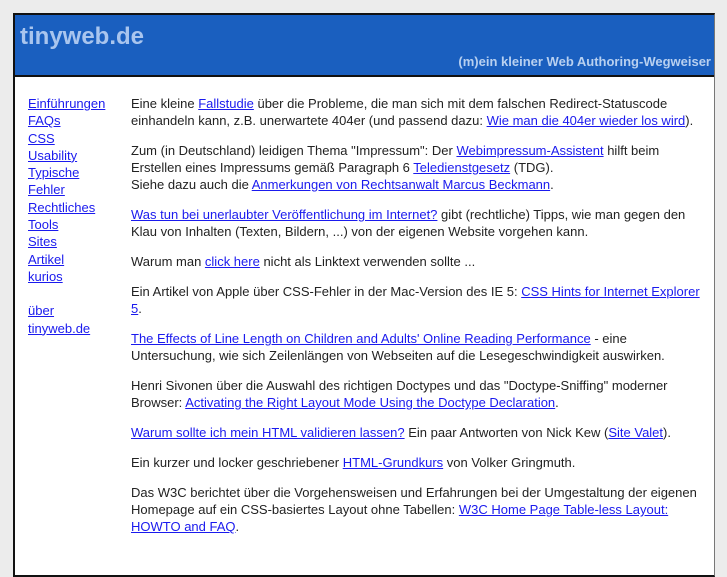 The image size is (727, 577). I want to click on nav-link-about-0: über, so click(75, 310).